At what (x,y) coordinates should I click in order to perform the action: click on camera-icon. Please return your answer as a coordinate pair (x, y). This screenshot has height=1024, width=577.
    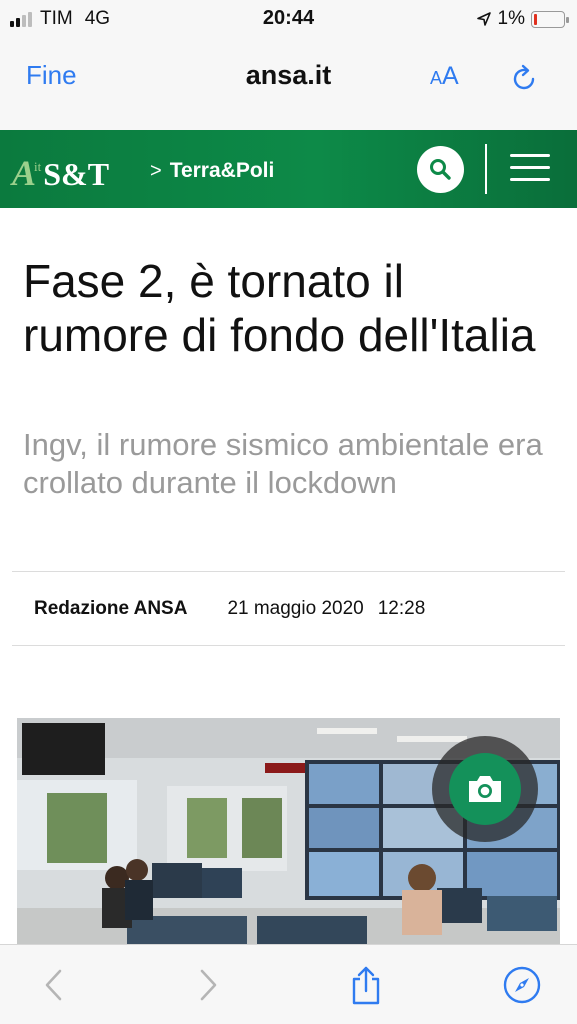
    Looking at the image, I should click on (485, 789).